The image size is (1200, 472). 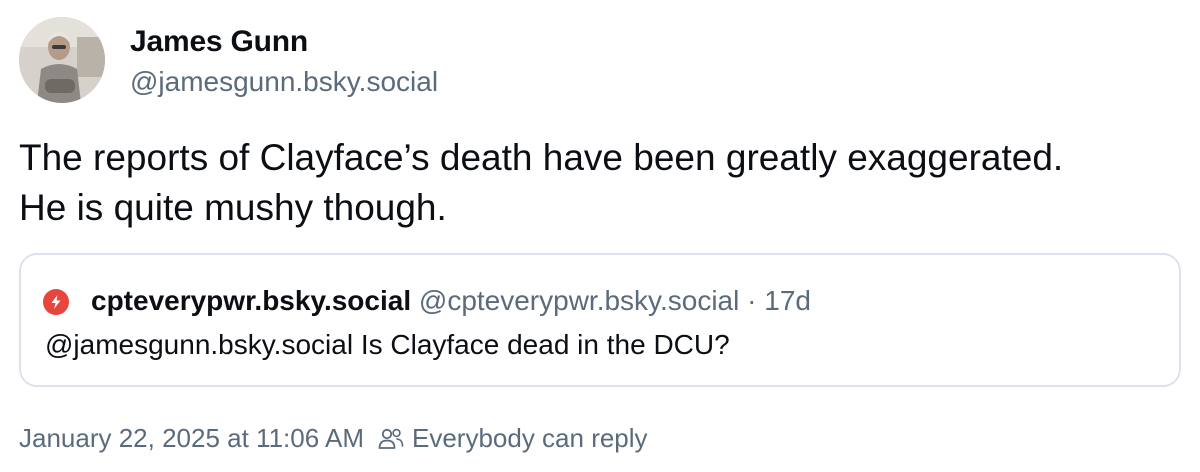 What do you see at coordinates (787, 300) in the screenshot?
I see `quoted-post-age: 17d` at bounding box center [787, 300].